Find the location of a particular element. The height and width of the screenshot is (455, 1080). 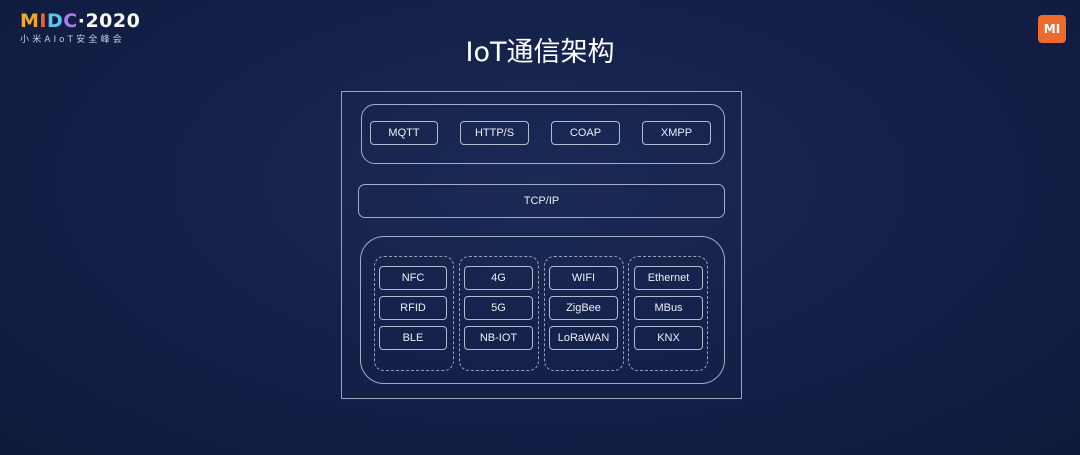

logo-letter-d: D is located at coordinates (55, 21).